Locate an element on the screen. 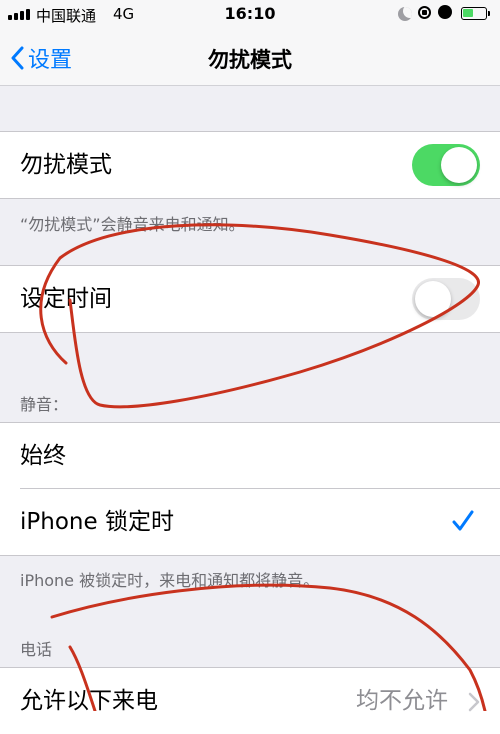 The width and height of the screenshot is (500, 734). moon-icon is located at coordinates (405, 14).